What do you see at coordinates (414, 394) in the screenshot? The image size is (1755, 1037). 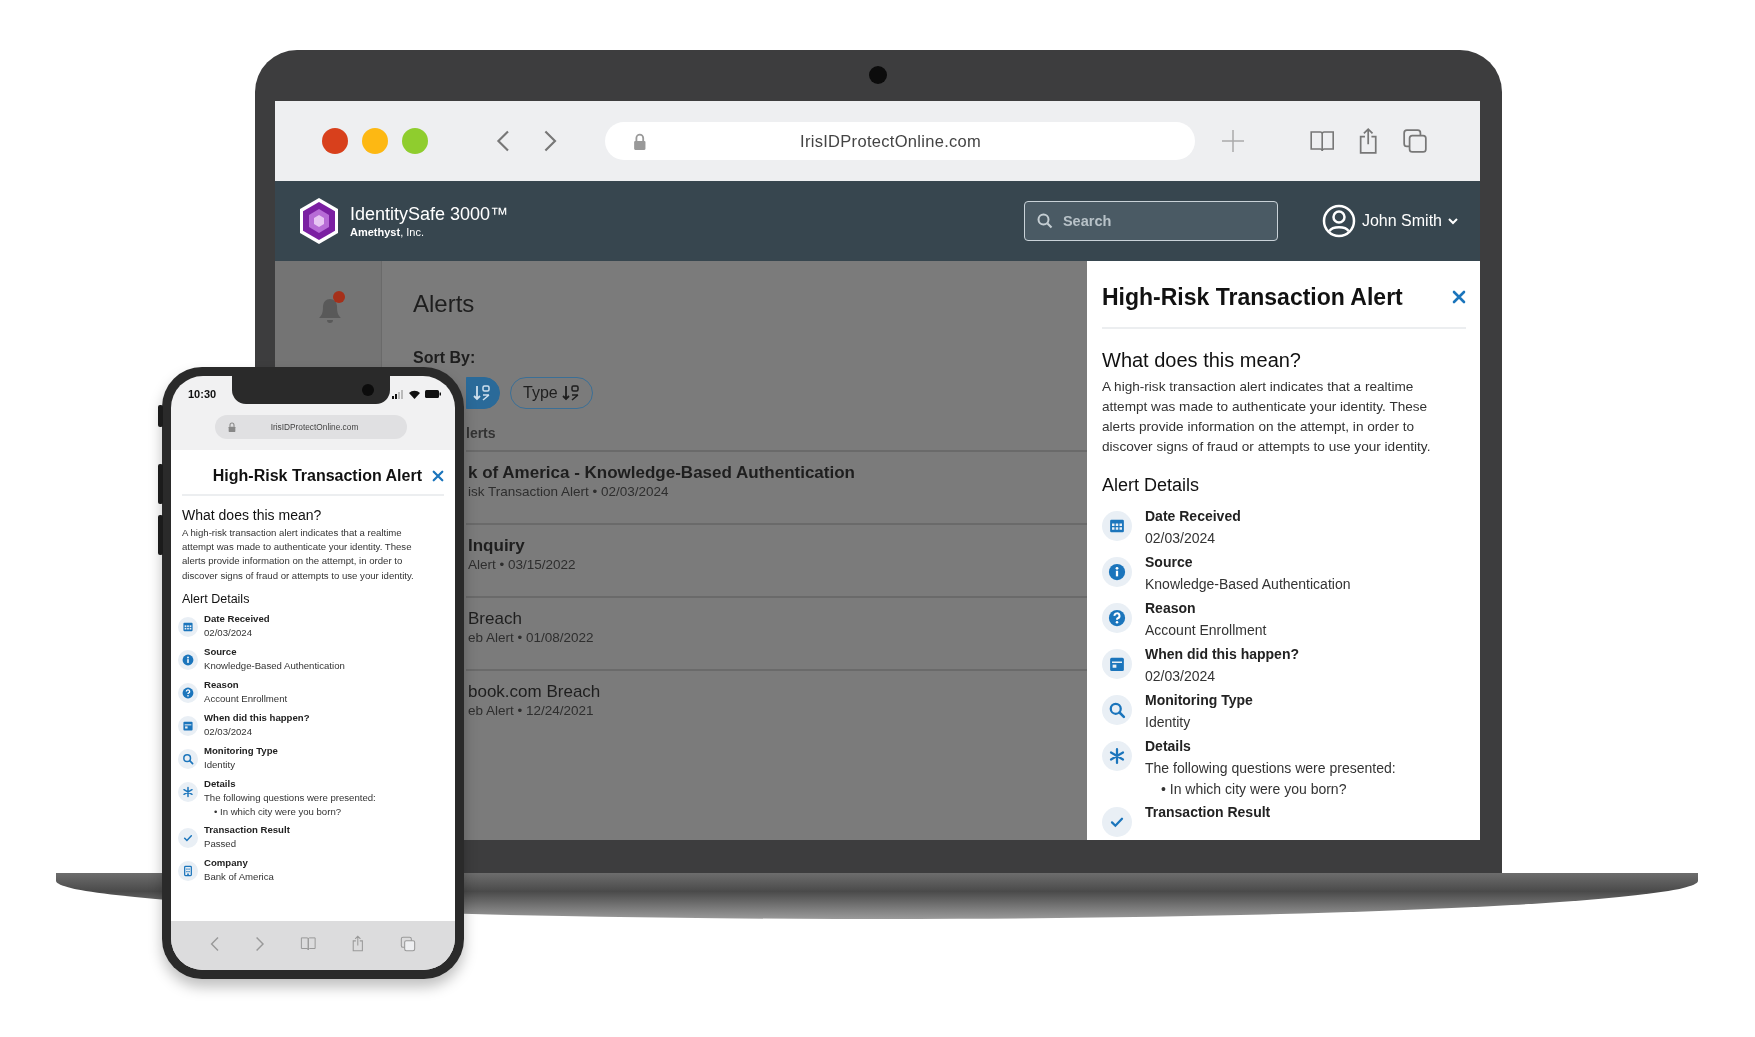 I see `wifi-icon` at bounding box center [414, 394].